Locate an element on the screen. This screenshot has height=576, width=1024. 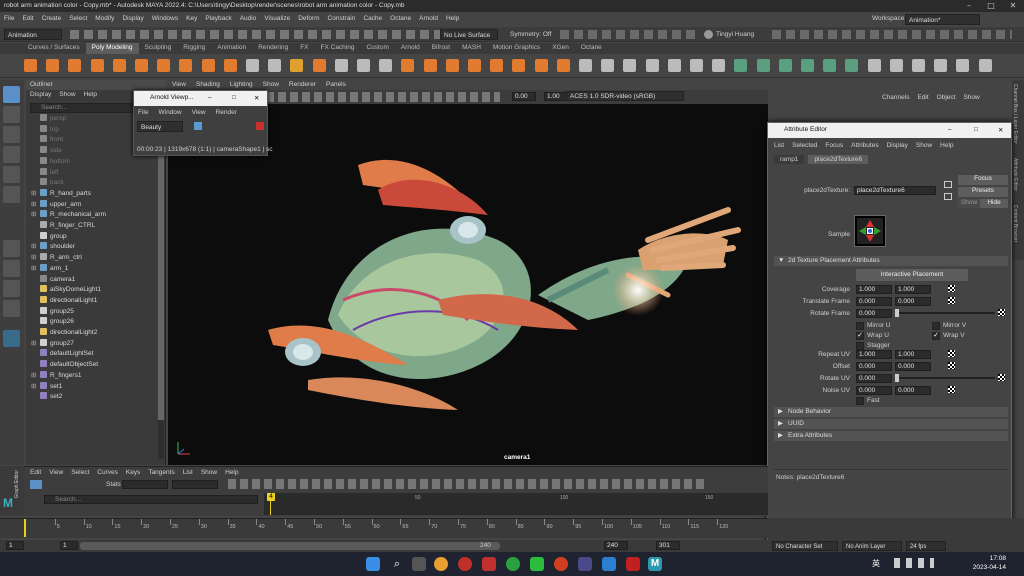
ae-menu-focus: Focus is located at coordinates (834, 145).